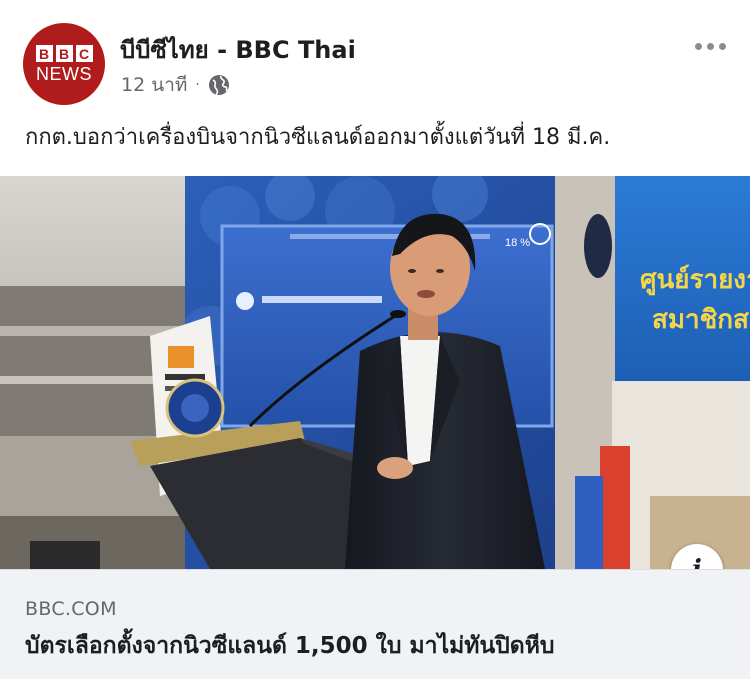 The image size is (750, 679). Describe the element at coordinates (84, 53) in the screenshot. I see `bbc-logo-block: C` at that location.